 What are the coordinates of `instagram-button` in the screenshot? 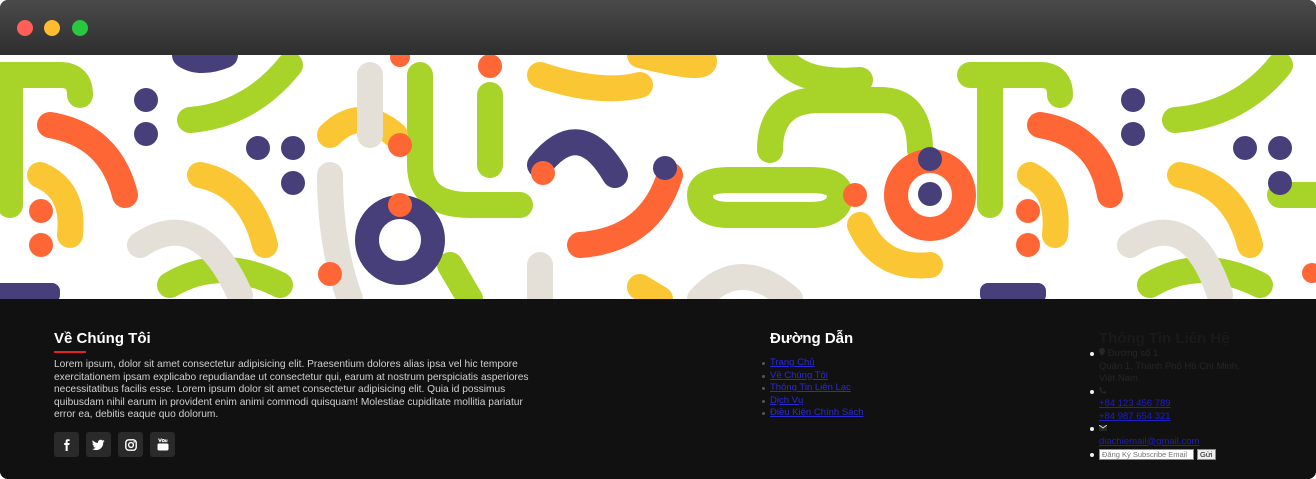 It's located at (130, 444).